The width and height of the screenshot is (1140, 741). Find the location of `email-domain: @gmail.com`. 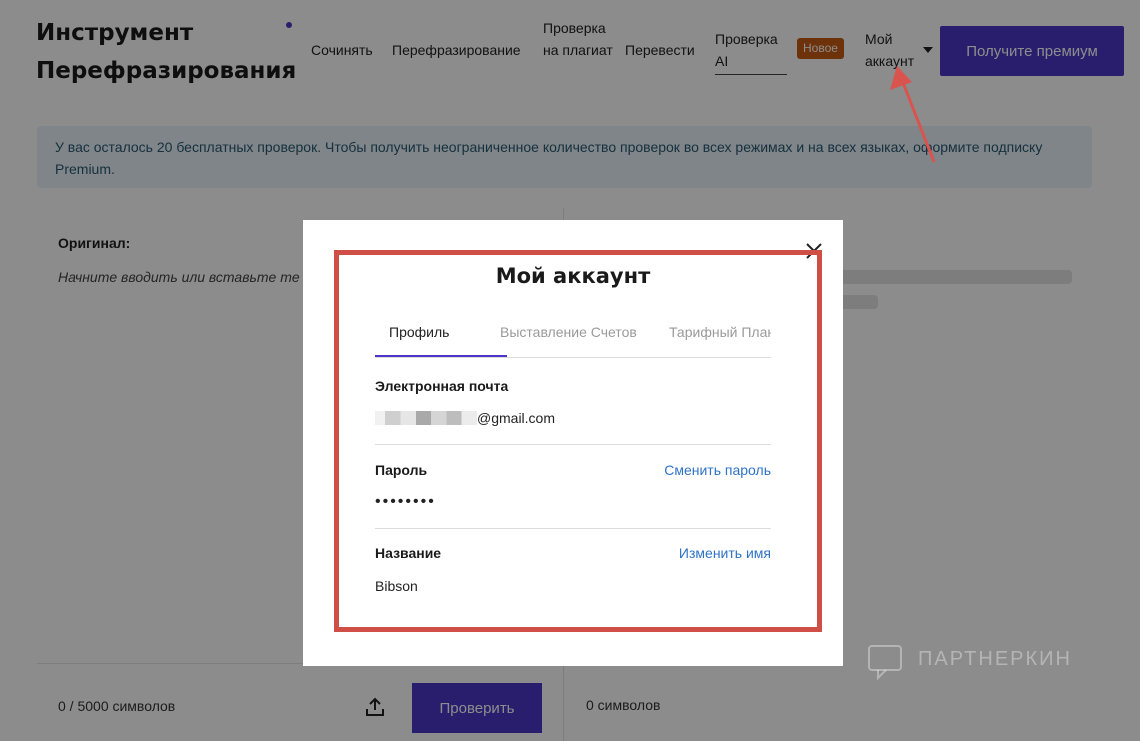

email-domain: @gmail.com is located at coordinates (516, 418).